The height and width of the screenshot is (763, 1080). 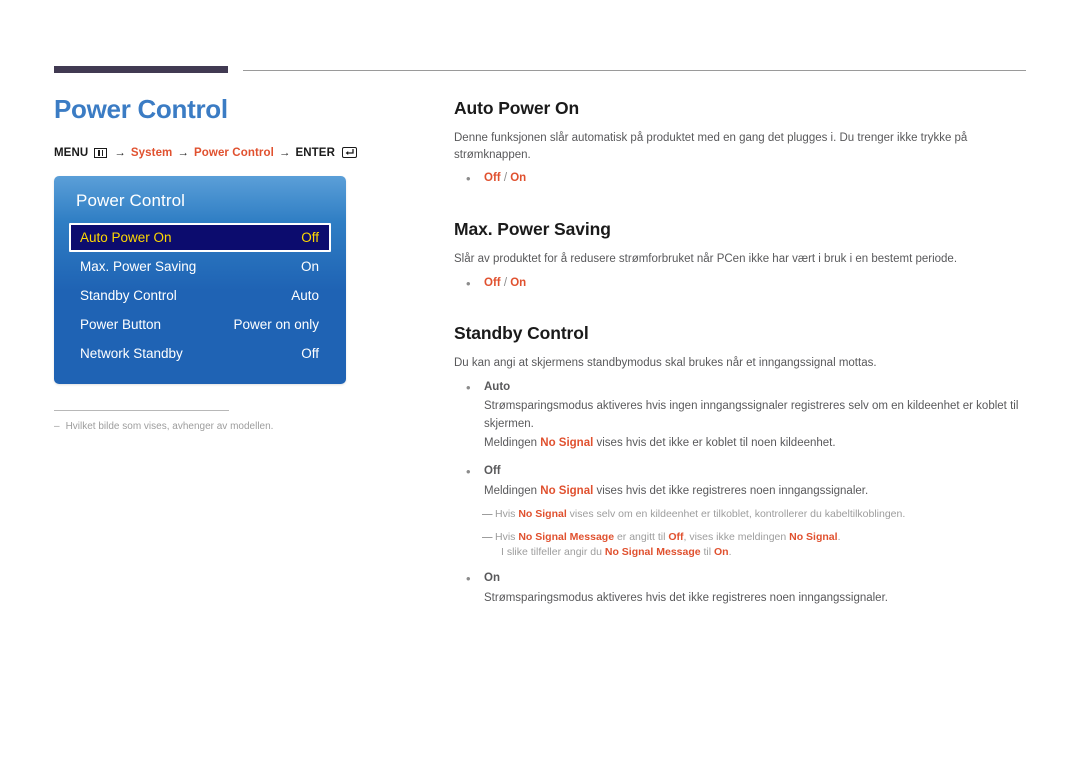 I want to click on osd-row-power-button: Power Button Power on only, so click(x=200, y=324).